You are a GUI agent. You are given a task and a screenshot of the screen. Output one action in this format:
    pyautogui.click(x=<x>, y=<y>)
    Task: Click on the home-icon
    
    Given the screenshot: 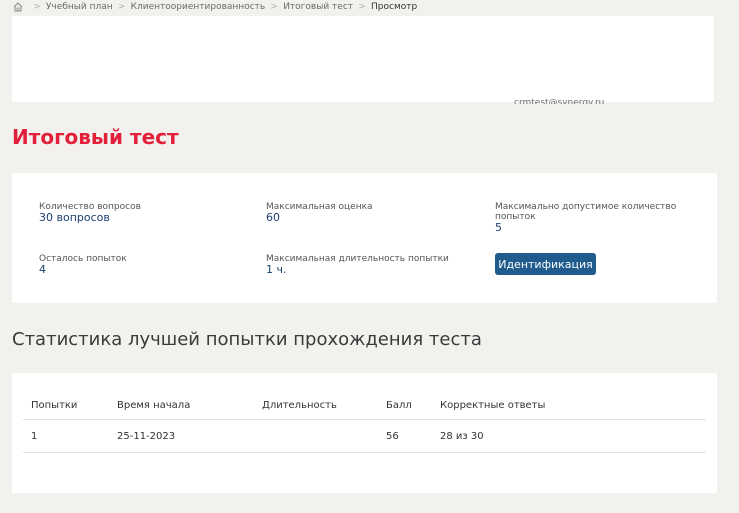 What is the action you would take?
    pyautogui.click(x=18, y=7)
    